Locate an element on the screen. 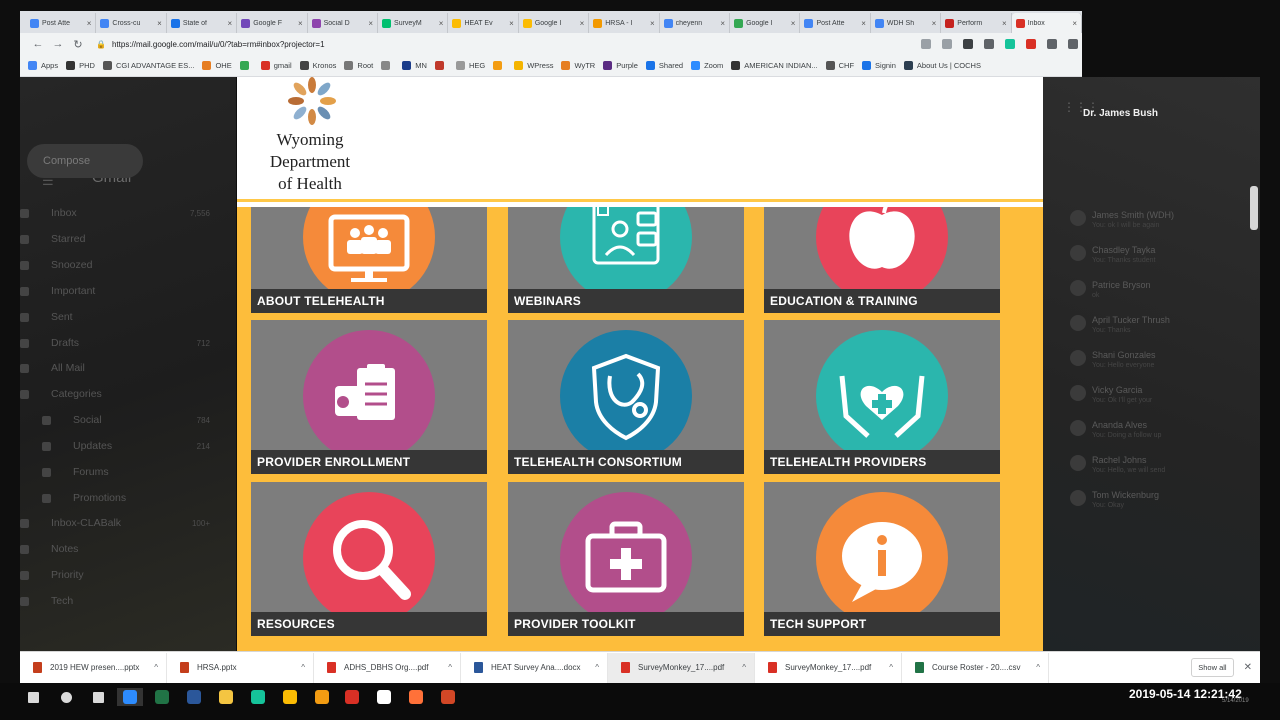 This screenshot has width=1280, height=720. browser-tab: Google F × is located at coordinates (272, 23).